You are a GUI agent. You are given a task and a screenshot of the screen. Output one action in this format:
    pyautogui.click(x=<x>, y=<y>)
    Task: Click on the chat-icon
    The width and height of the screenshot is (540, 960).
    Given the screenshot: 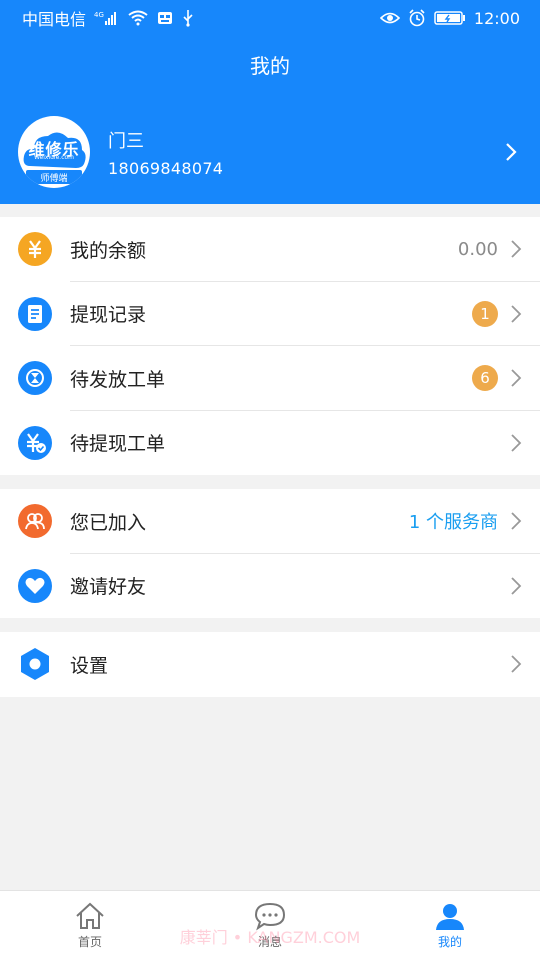 What is the action you would take?
    pyautogui.click(x=270, y=916)
    